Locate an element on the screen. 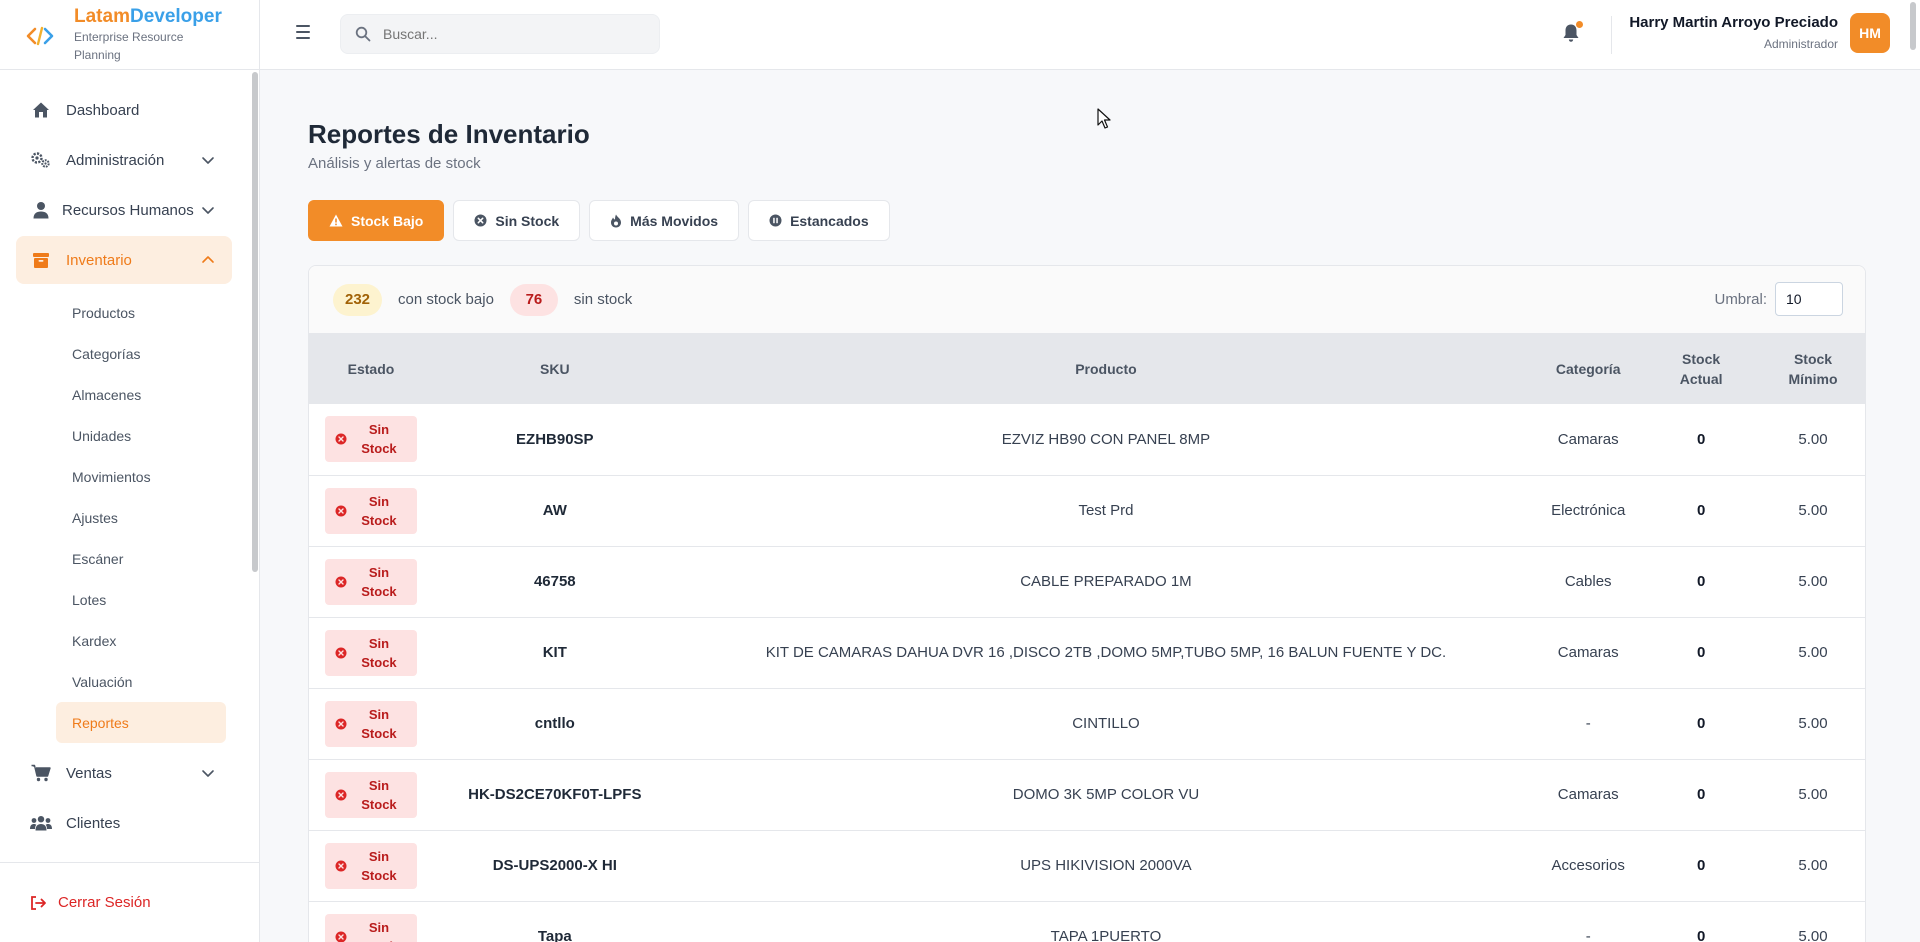 The width and height of the screenshot is (1920, 942). low-stock-label: con stock bajo is located at coordinates (446, 299).